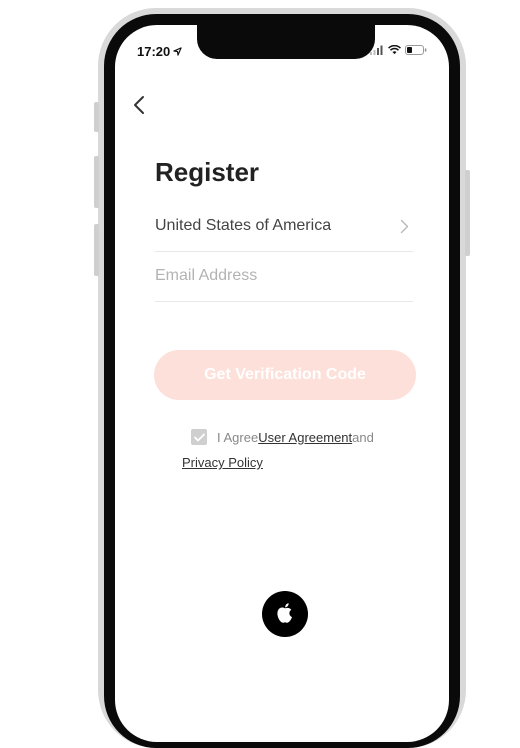 This screenshot has width=520, height=748. I want to click on country-value: United States of America, so click(243, 225).